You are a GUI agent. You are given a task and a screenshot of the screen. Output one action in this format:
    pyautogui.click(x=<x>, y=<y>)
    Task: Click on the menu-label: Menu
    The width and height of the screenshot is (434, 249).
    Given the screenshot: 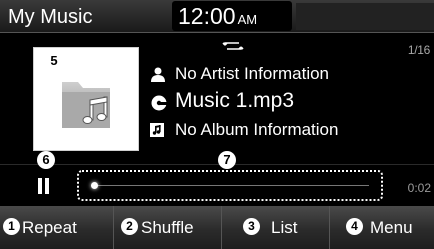 What is the action you would take?
    pyautogui.click(x=391, y=227)
    